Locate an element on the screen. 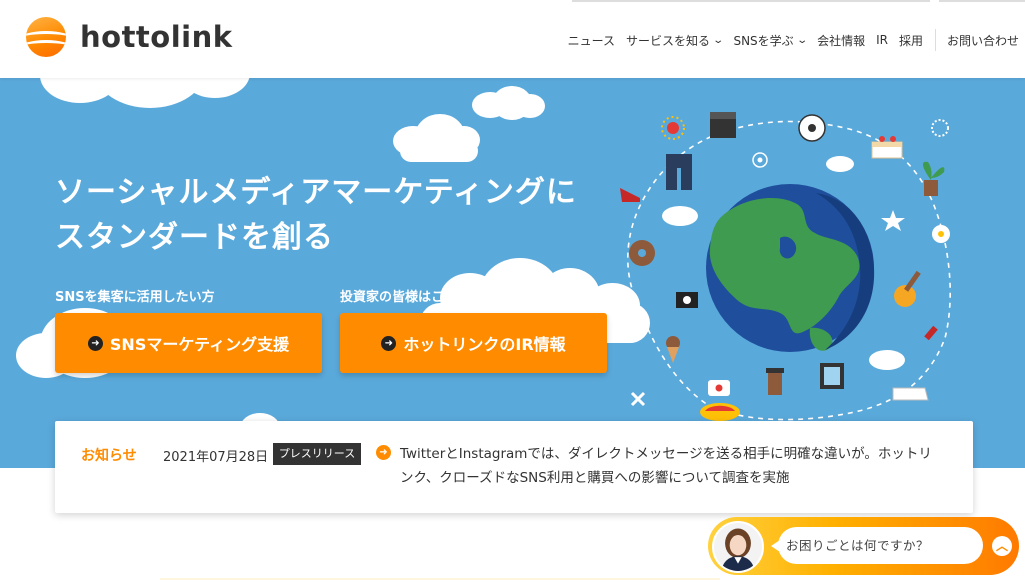 This screenshot has width=1025, height=582. nav-services-label: サービスを知る is located at coordinates (668, 40).